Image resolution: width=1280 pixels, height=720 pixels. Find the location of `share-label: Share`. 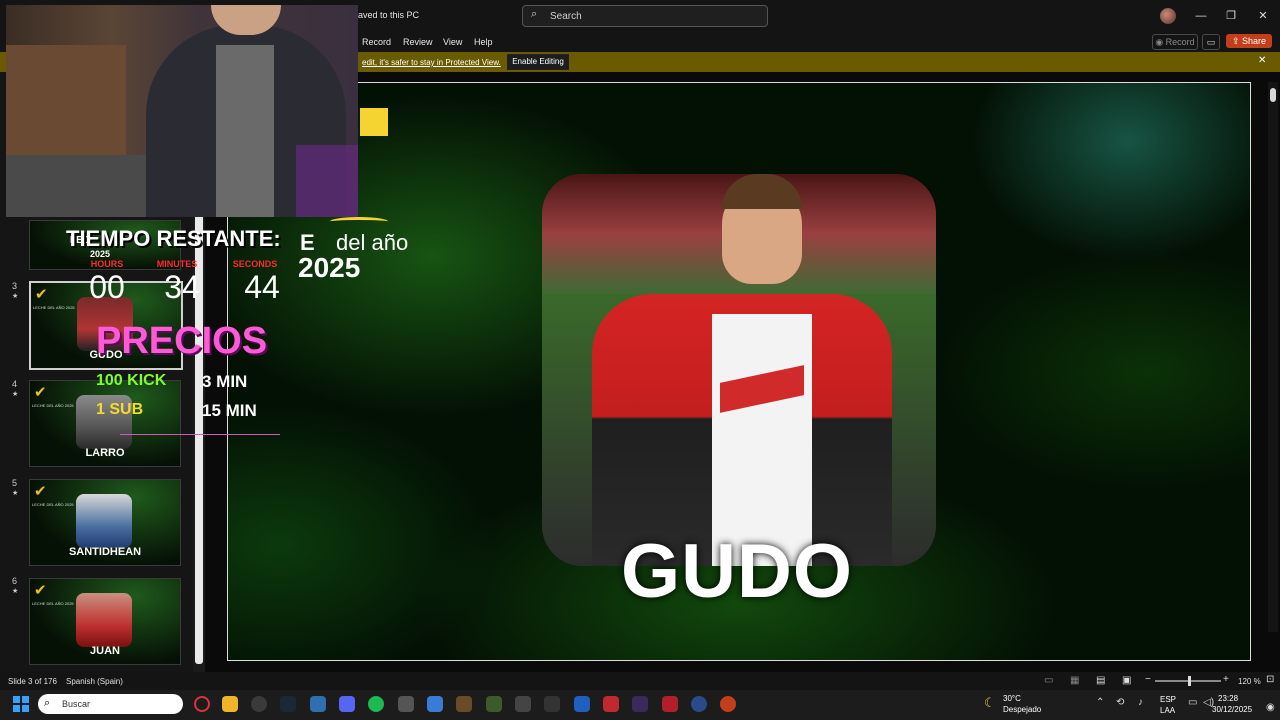

share-label: Share is located at coordinates (1254, 41).